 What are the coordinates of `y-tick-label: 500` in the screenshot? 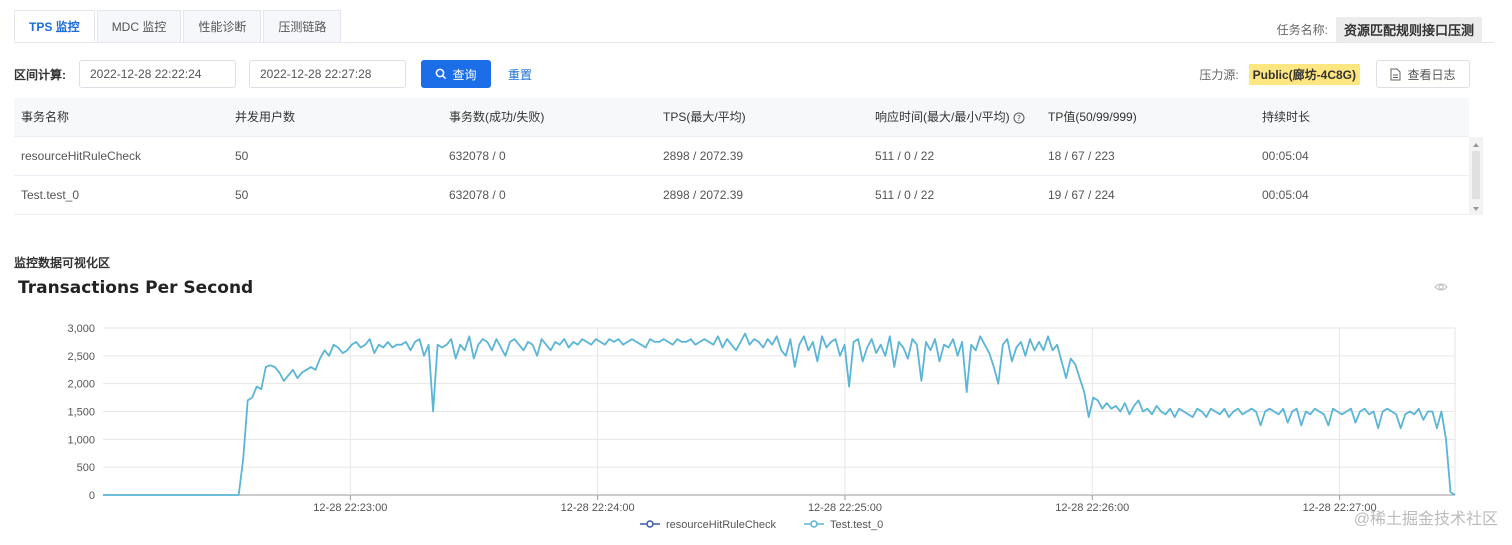 It's located at (86, 468).